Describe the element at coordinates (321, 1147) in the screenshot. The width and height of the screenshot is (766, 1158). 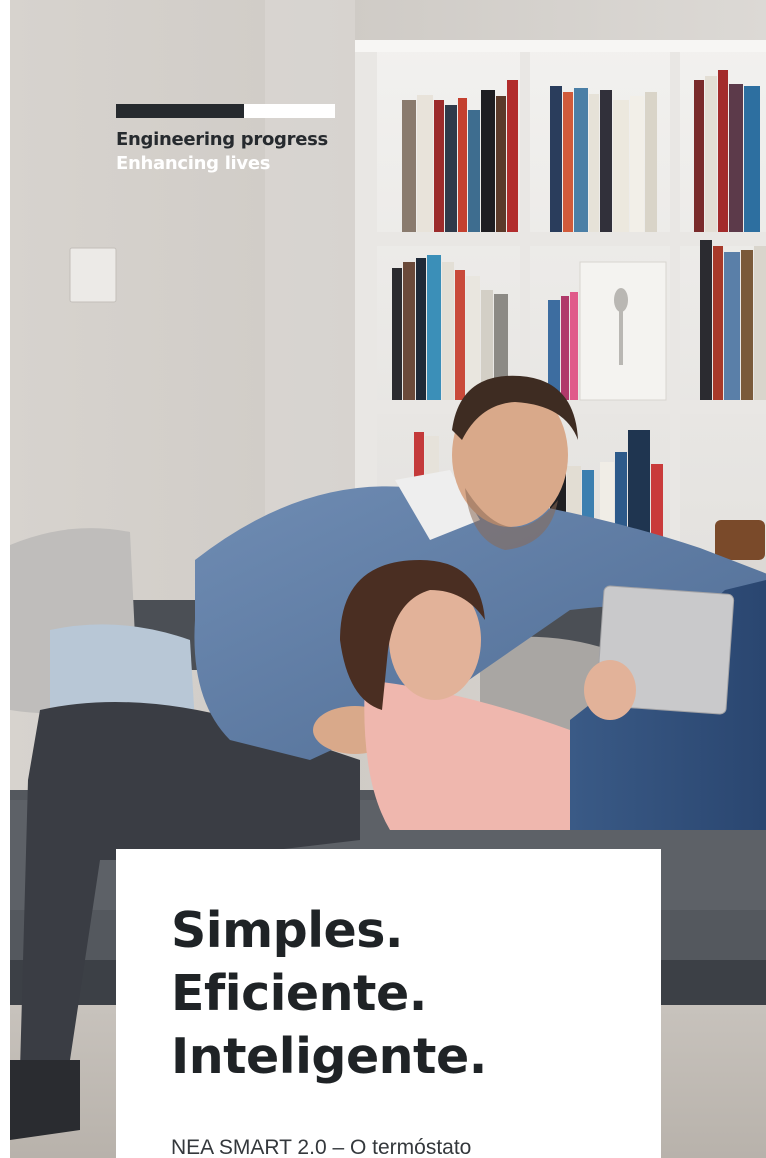
I see `product-subtitle: NEA SMART 2.0 – O termóstato` at that location.